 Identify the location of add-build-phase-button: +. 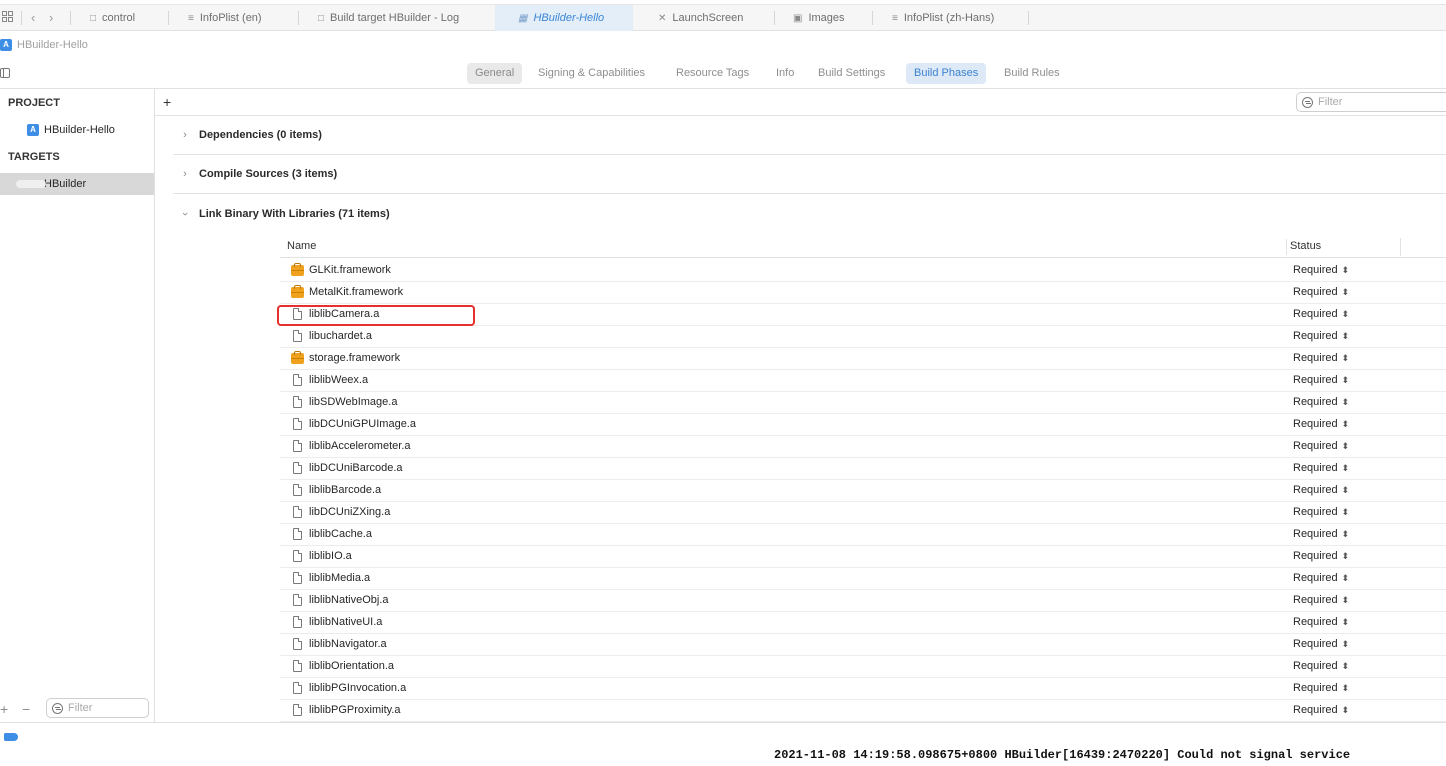
(167, 102).